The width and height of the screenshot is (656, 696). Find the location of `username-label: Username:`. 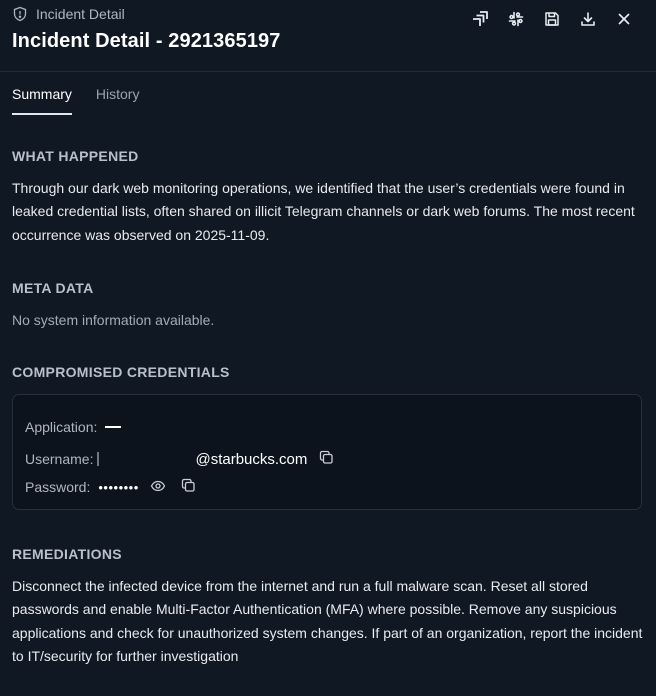

username-label: Username: is located at coordinates (59, 459).